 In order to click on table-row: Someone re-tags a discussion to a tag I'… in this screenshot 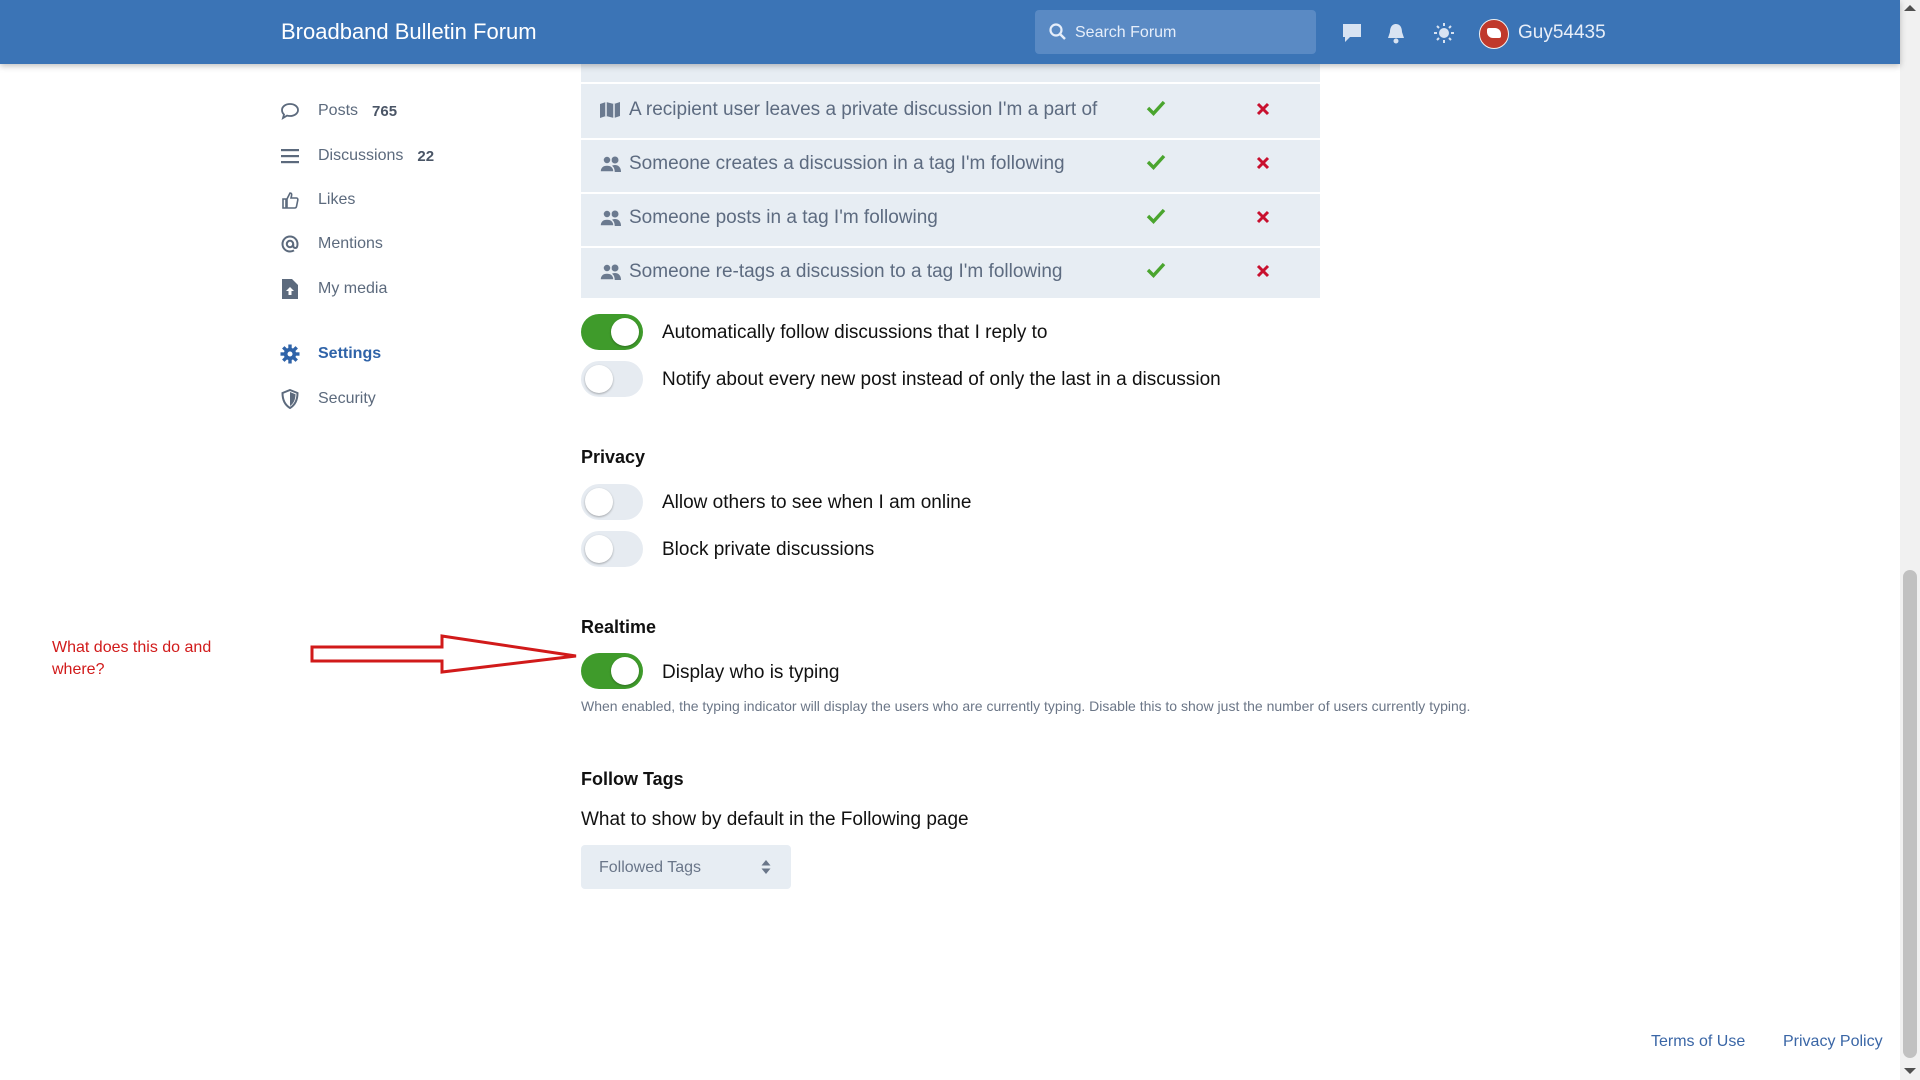, I will do `click(950, 273)`.